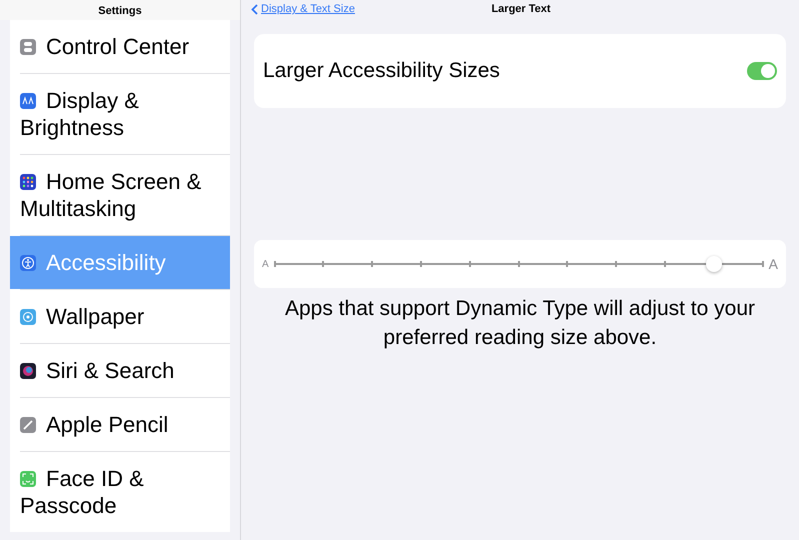 The width and height of the screenshot is (799, 540). Describe the element at coordinates (120, 114) in the screenshot. I see `sidebar-item: Display & Brightness` at that location.